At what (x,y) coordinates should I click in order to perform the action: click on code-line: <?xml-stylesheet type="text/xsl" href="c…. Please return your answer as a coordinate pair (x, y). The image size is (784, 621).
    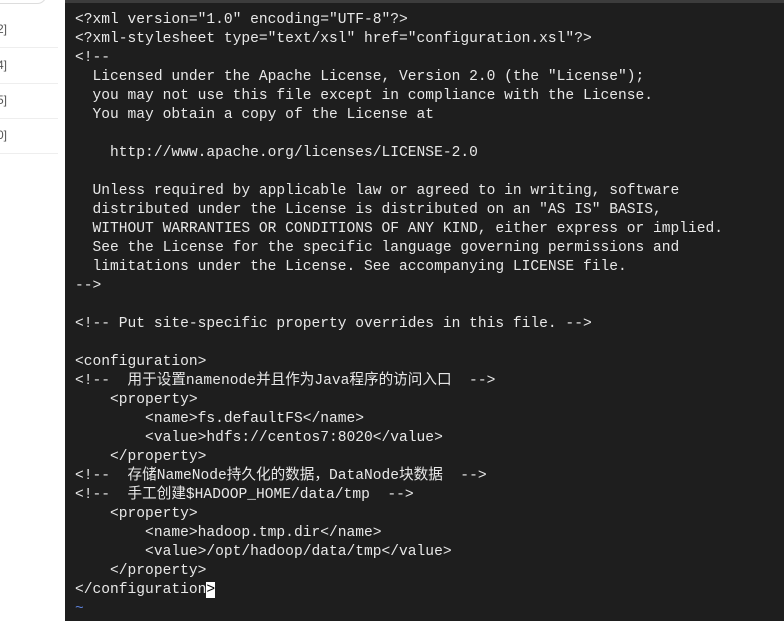
    Looking at the image, I should click on (333, 39).